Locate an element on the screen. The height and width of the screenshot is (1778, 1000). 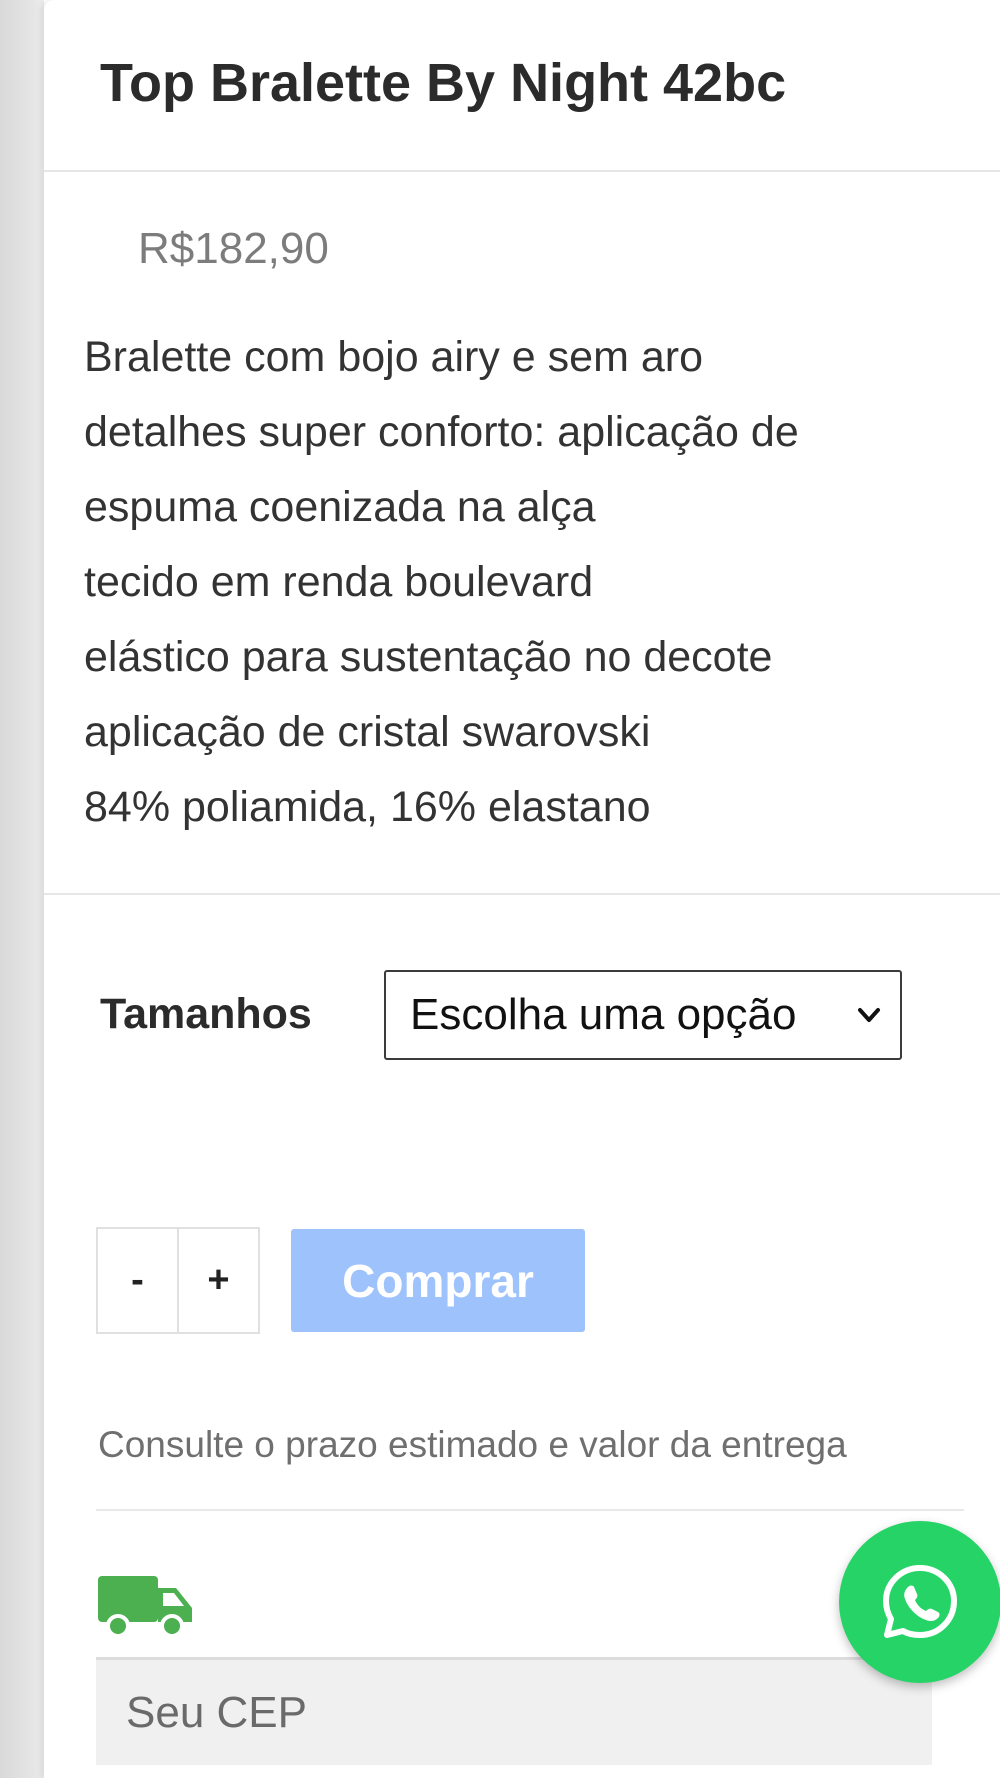
cep-input: Seu CEP is located at coordinates (514, 1711).